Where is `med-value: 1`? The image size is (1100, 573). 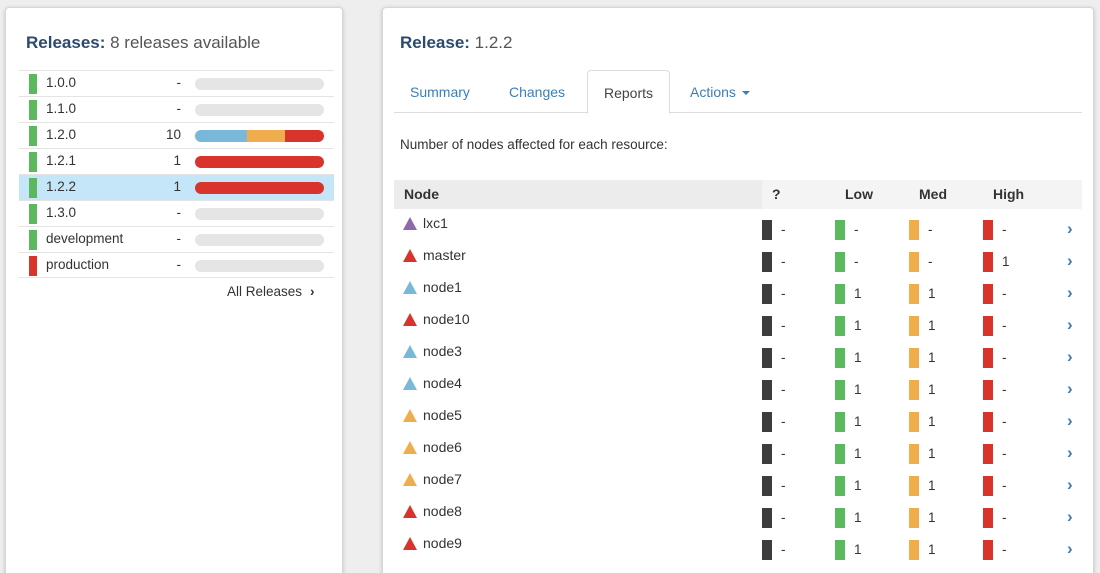 med-value: 1 is located at coordinates (932, 389).